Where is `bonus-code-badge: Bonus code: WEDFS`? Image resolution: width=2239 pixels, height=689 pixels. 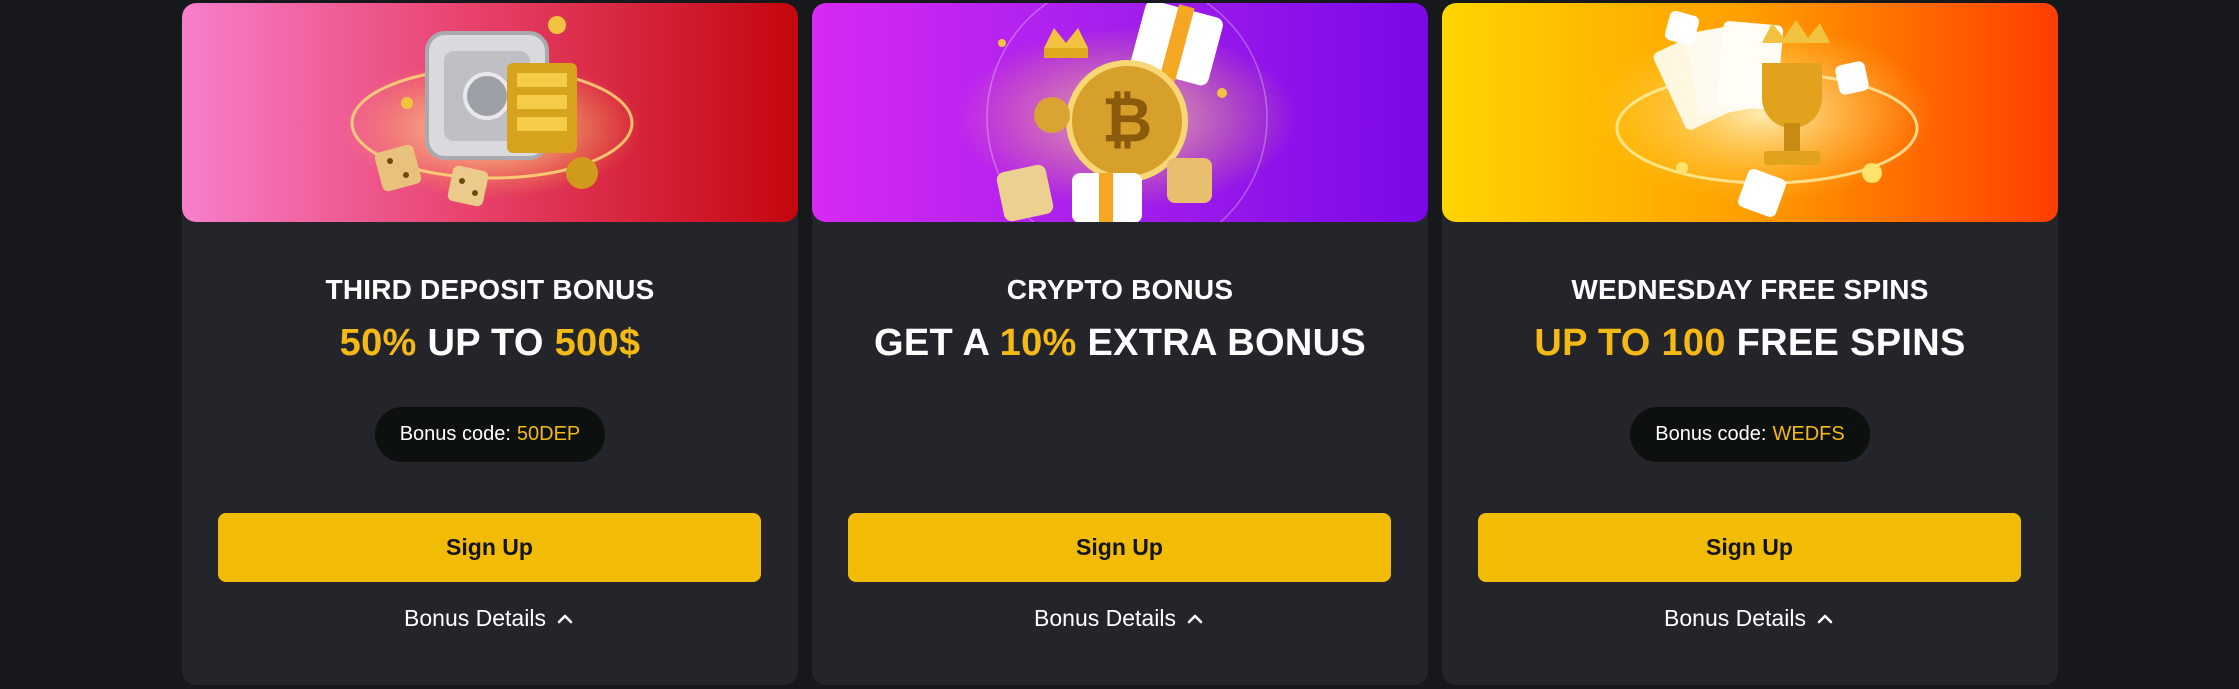 bonus-code-badge: Bonus code: WEDFS is located at coordinates (1750, 434).